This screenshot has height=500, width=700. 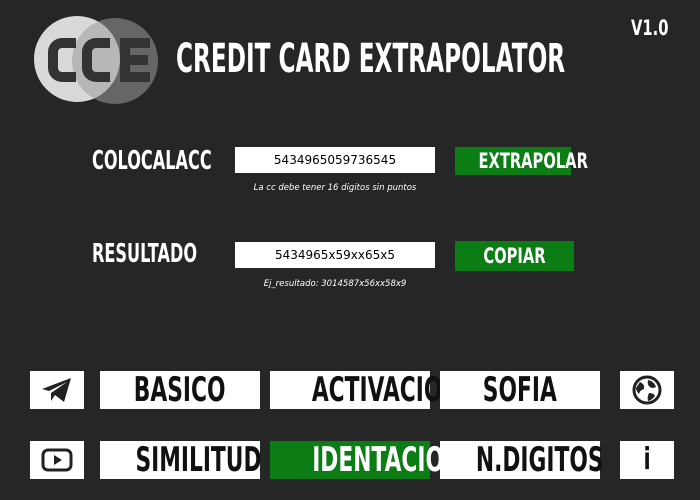 I want to click on version-label: V1.0, so click(x=650, y=28).